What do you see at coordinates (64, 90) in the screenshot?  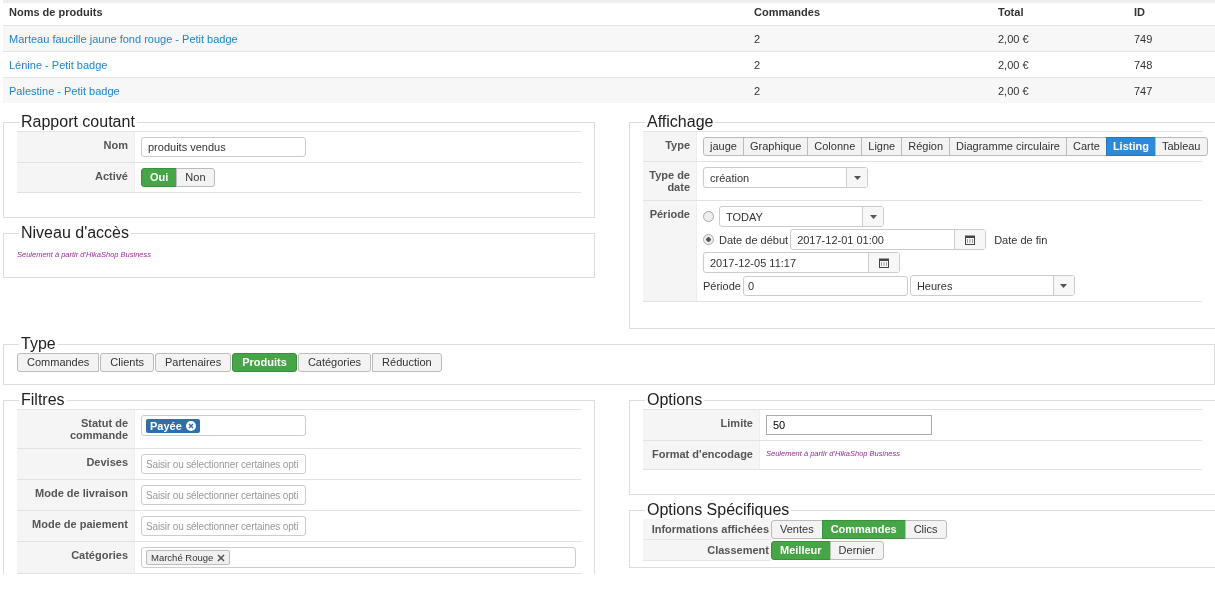 I see `product-link: Palestine - Petit badge` at bounding box center [64, 90].